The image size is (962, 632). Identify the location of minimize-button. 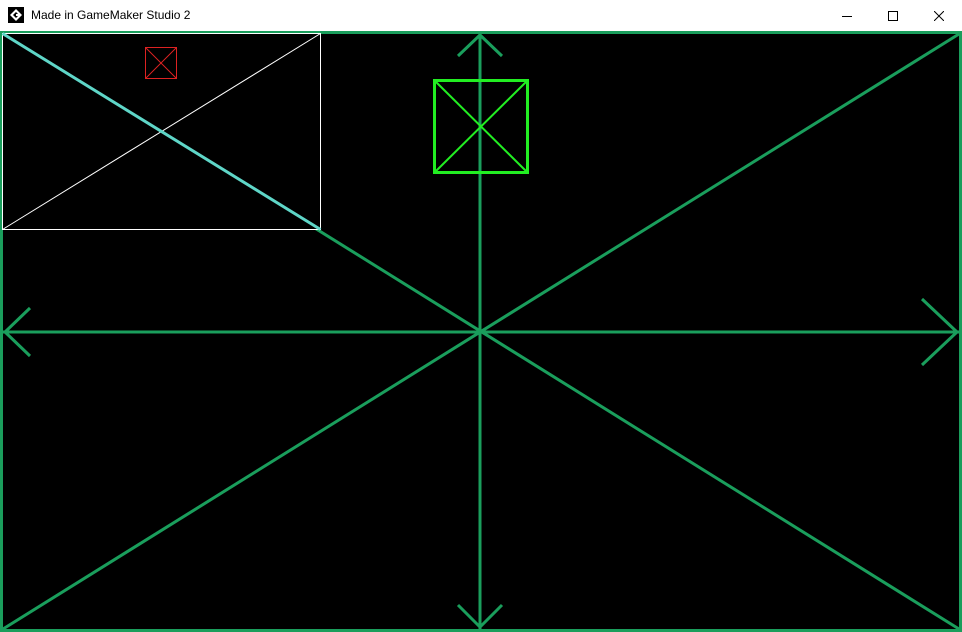
(847, 15).